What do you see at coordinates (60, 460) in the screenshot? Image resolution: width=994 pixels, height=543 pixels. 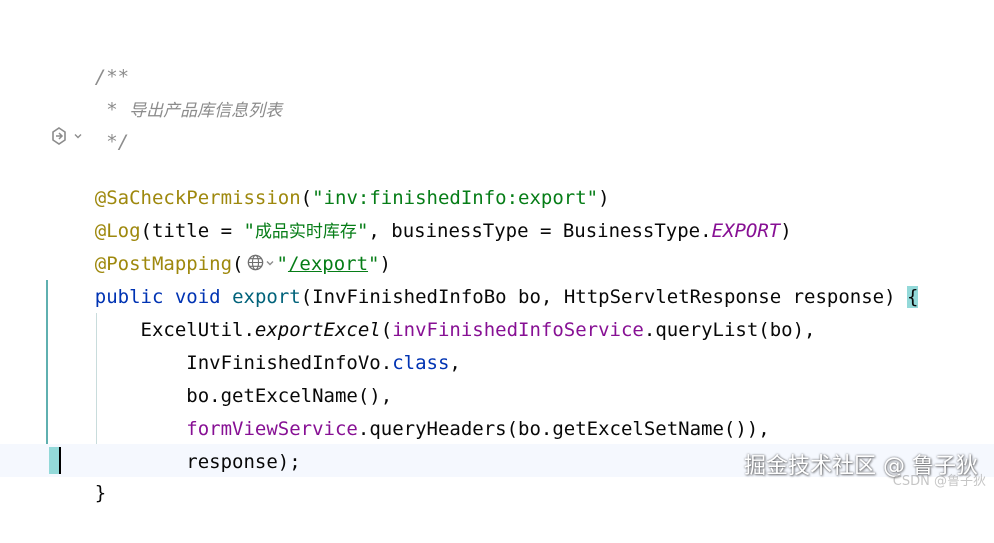 I see `text-caret` at bounding box center [60, 460].